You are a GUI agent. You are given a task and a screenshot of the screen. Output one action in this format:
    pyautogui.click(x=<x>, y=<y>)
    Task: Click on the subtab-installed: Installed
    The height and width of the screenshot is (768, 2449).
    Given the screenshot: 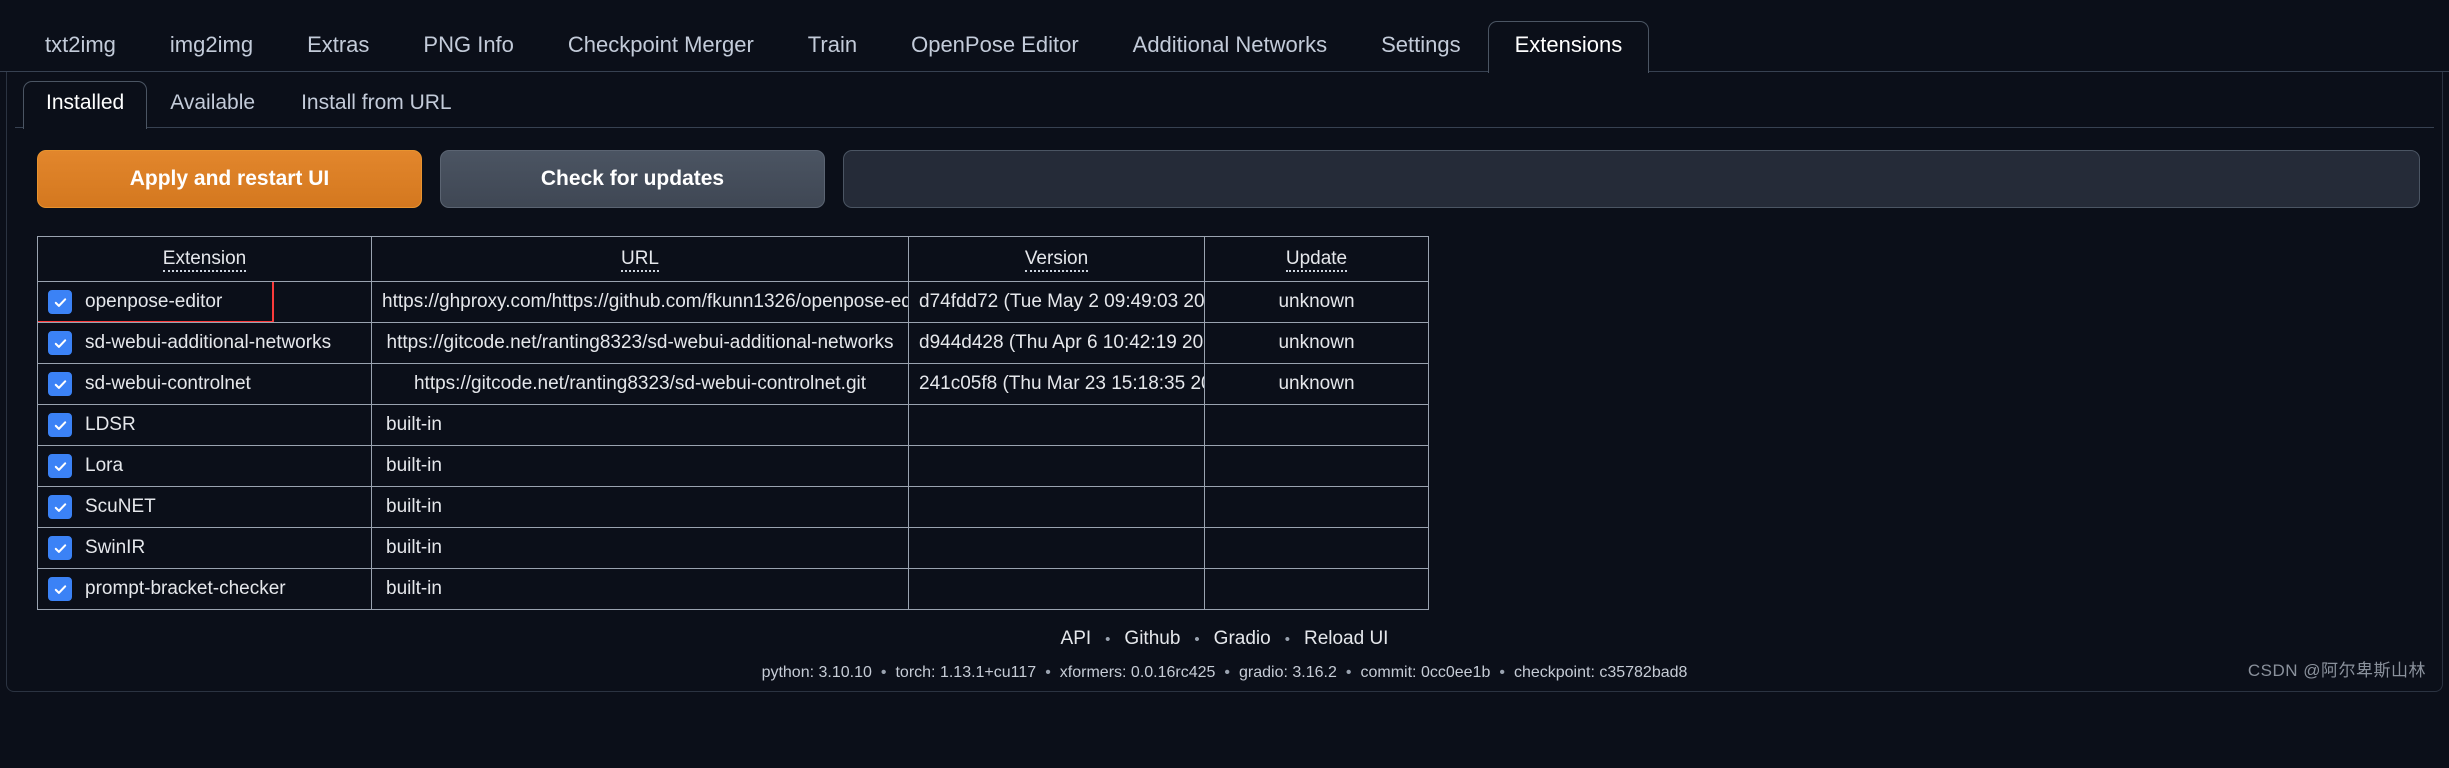 What is the action you would take?
    pyautogui.click(x=85, y=104)
    